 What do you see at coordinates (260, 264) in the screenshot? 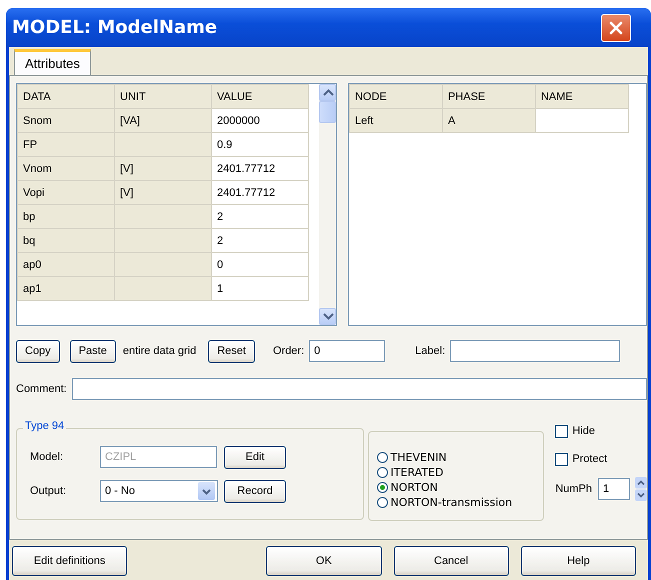
I see `table-cell: 0` at bounding box center [260, 264].